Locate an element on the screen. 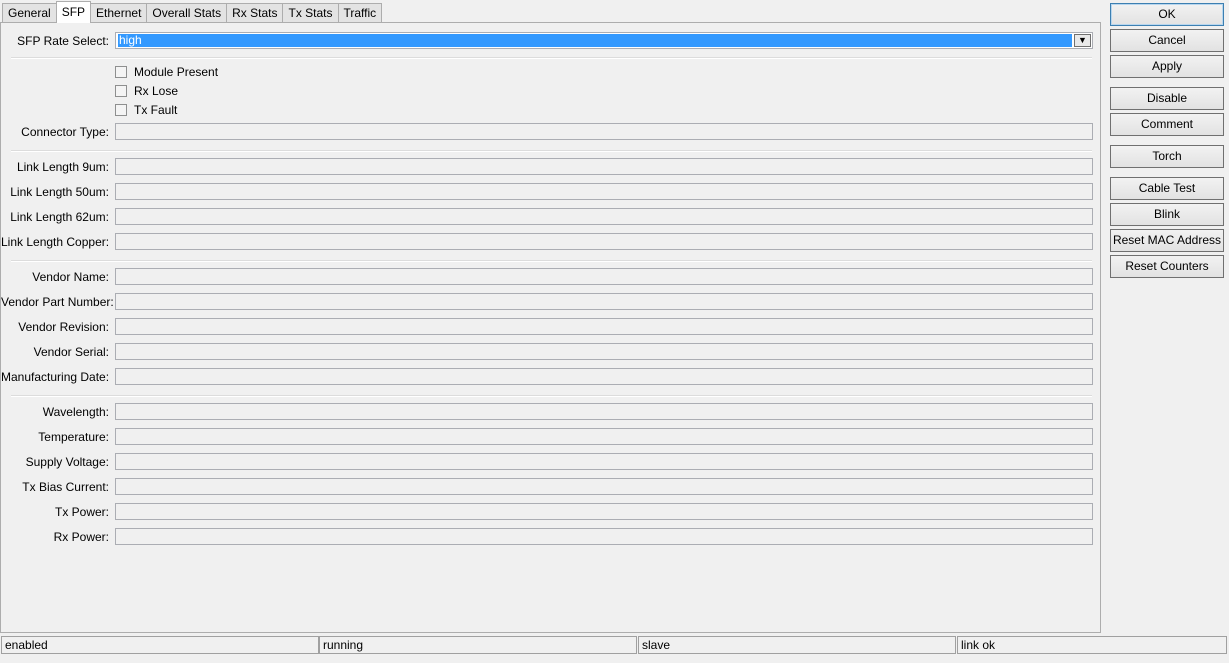 This screenshot has width=1229, height=663. sfp-rate-select-label: SFP Rate Select: is located at coordinates (63, 41).